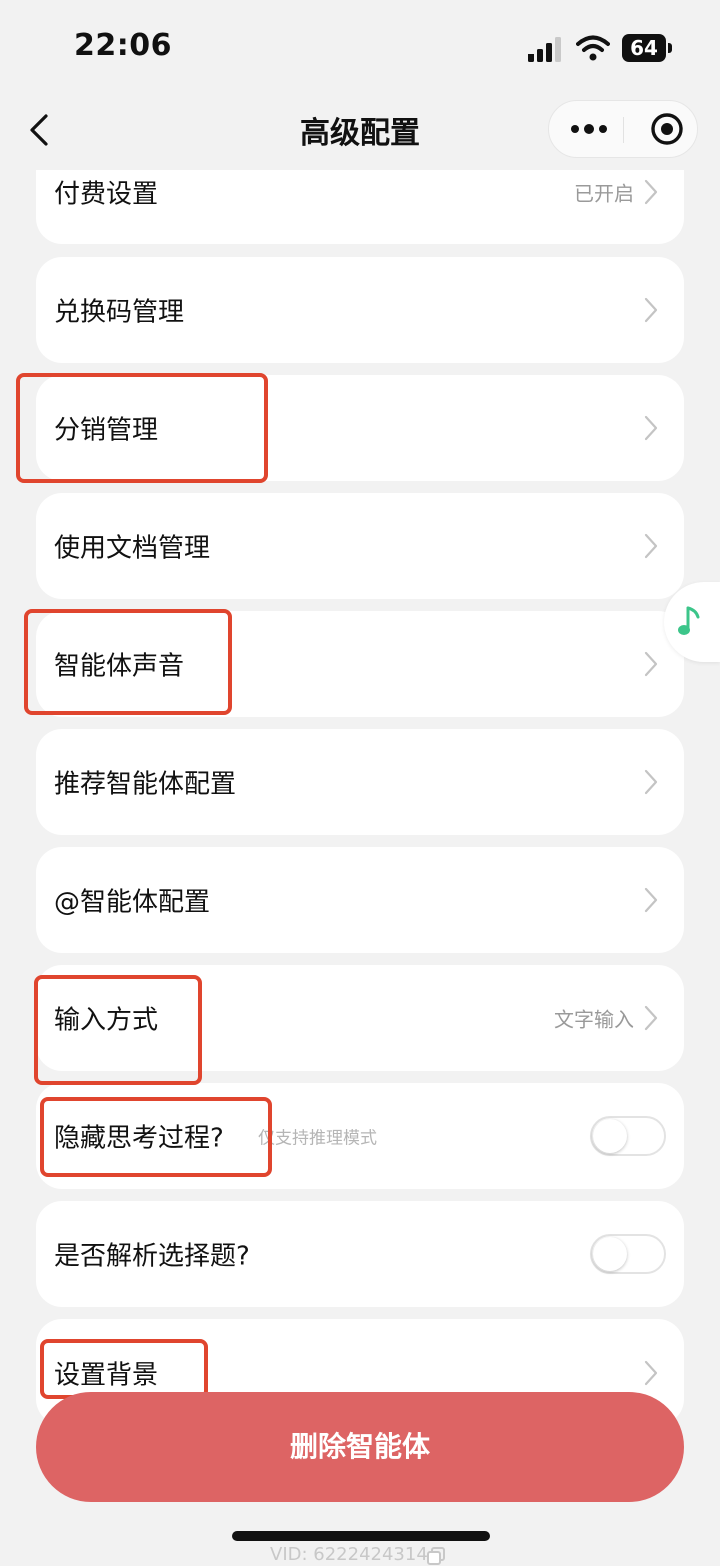 The width and height of the screenshot is (720, 1566). I want to click on item-value: 已开启, so click(604, 193).